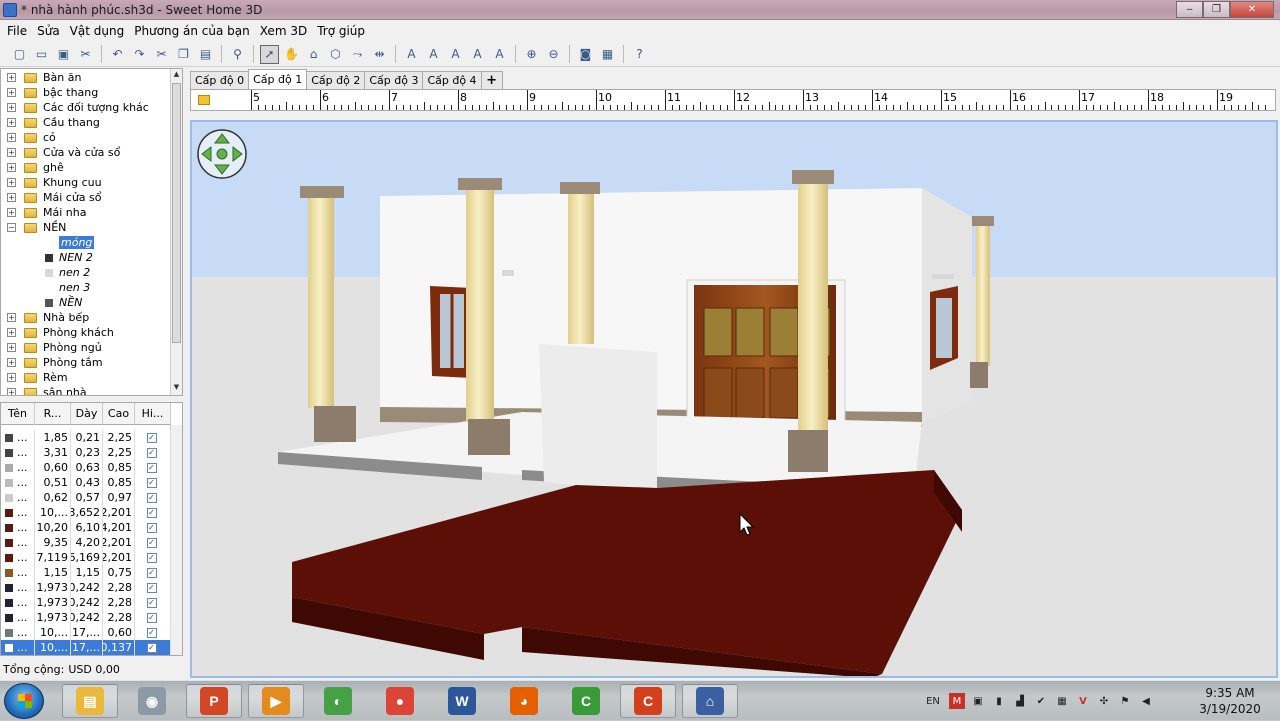 Image resolution: width=1280 pixels, height=721 pixels. What do you see at coordinates (67, 287) in the screenshot?
I see `catalog-item: nen 3` at bounding box center [67, 287].